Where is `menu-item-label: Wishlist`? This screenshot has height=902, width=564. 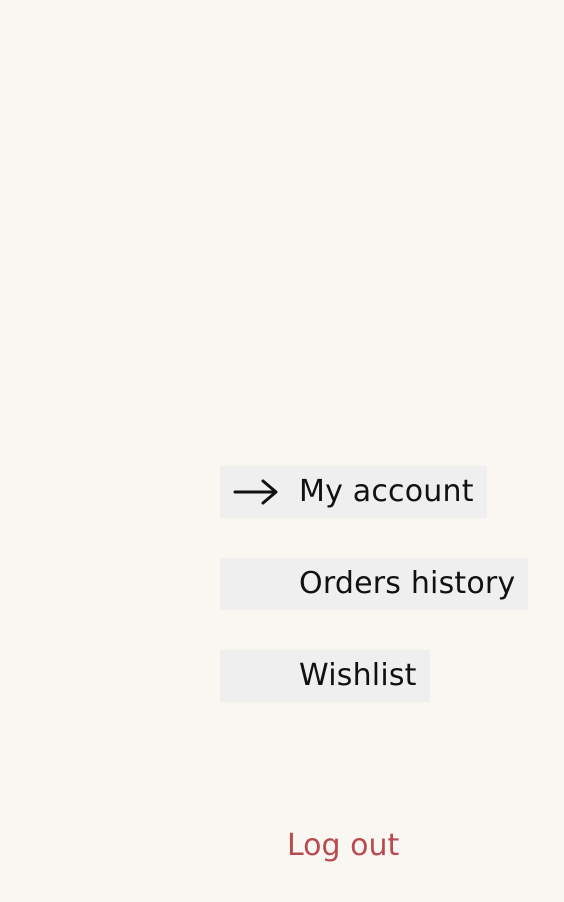 menu-item-label: Wishlist is located at coordinates (358, 675).